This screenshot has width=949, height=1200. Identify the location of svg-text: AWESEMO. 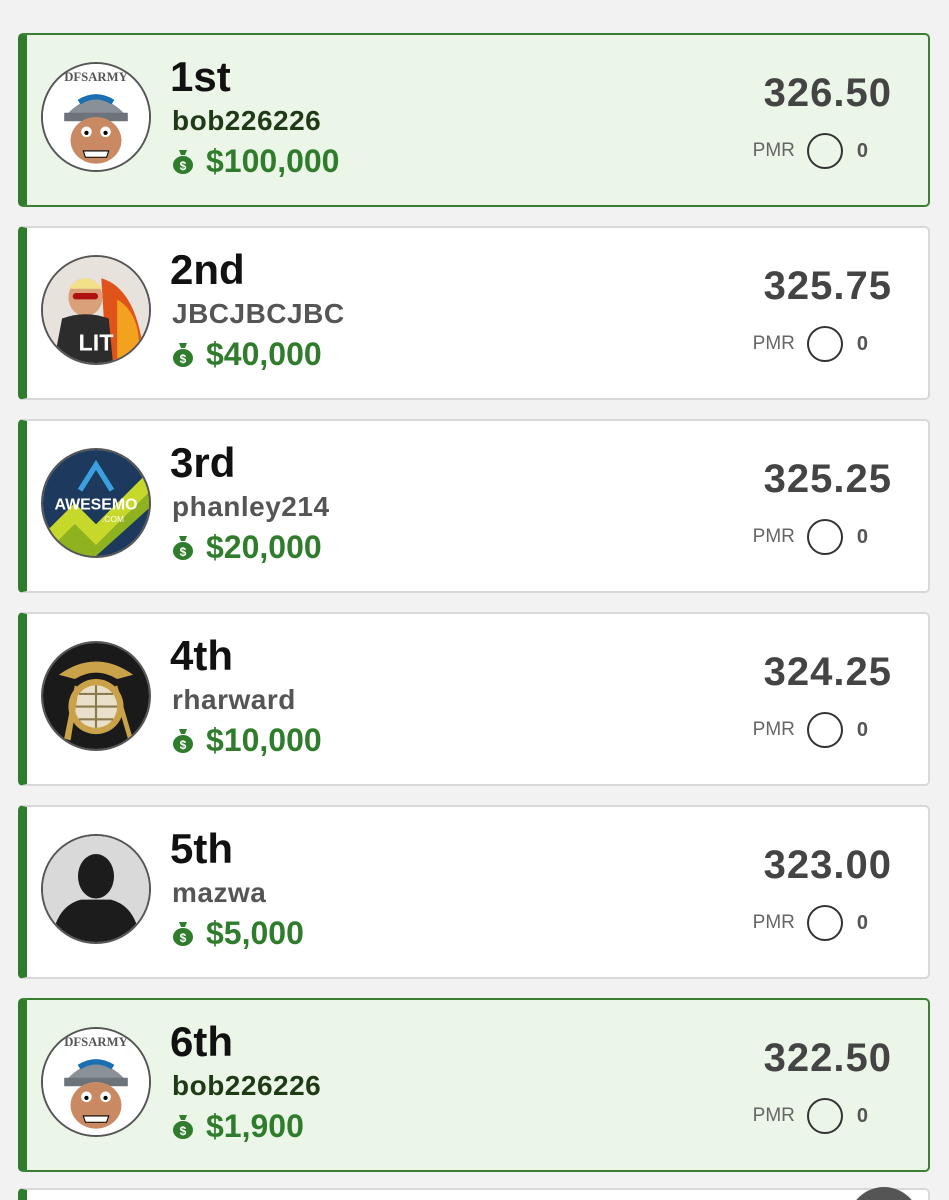
(95, 504).